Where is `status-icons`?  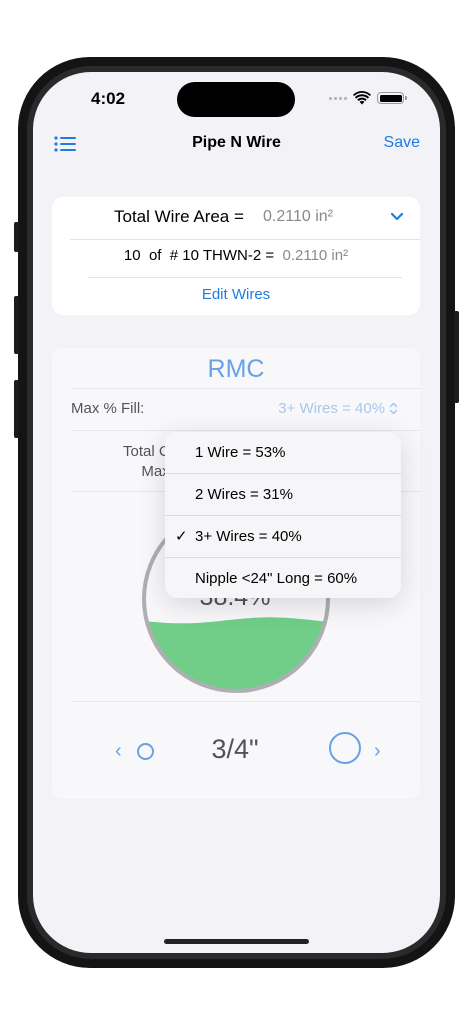
status-icons is located at coordinates (368, 98).